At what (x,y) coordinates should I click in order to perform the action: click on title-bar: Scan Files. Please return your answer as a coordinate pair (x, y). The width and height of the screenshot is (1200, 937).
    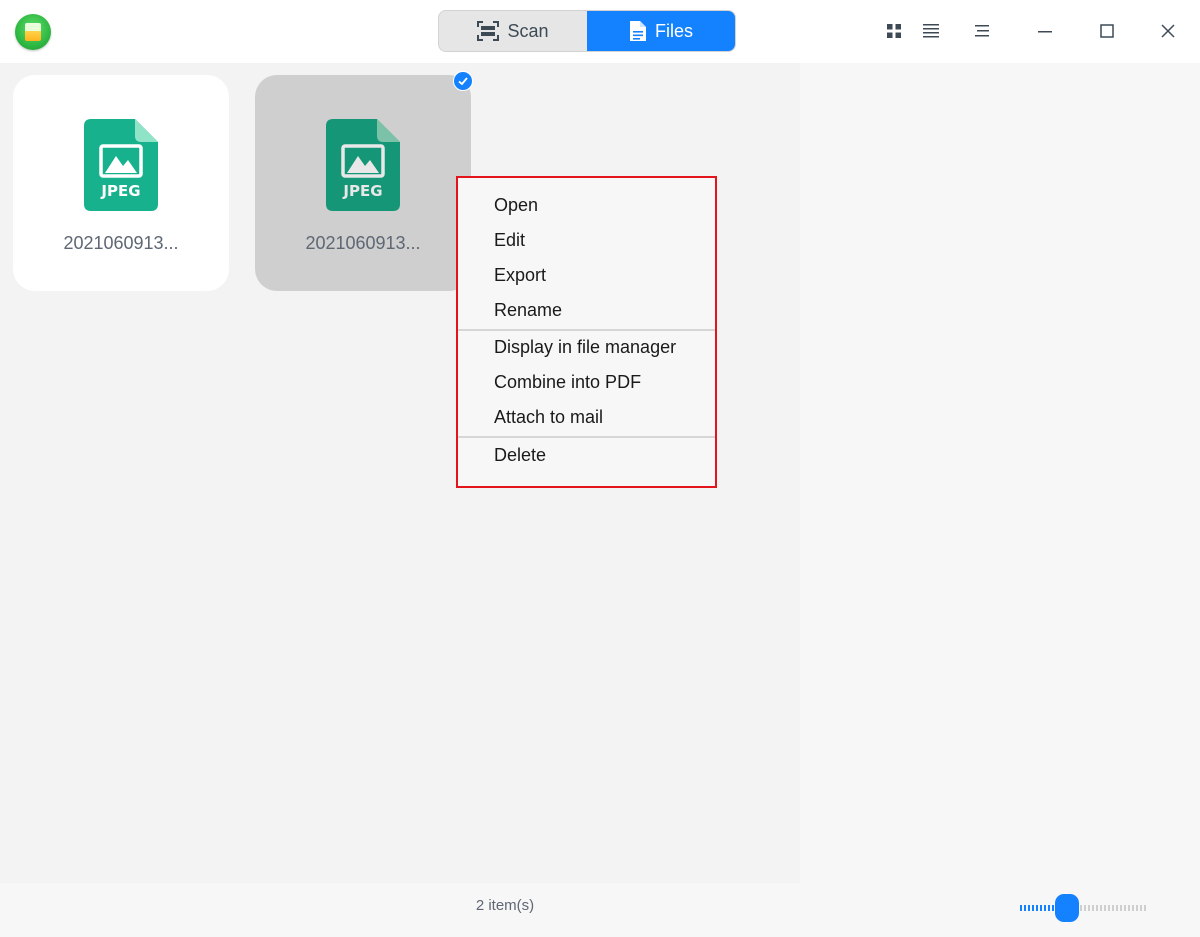
    Looking at the image, I should click on (600, 31).